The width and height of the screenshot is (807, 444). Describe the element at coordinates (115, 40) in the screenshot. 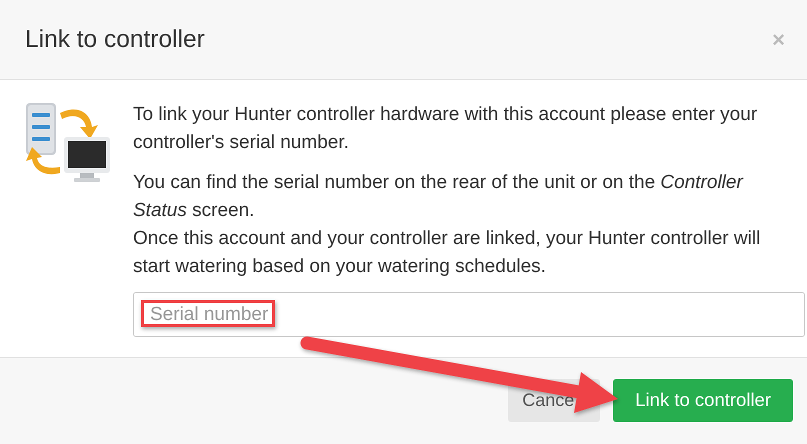

I see `dialog-title: Link to controller` at that location.